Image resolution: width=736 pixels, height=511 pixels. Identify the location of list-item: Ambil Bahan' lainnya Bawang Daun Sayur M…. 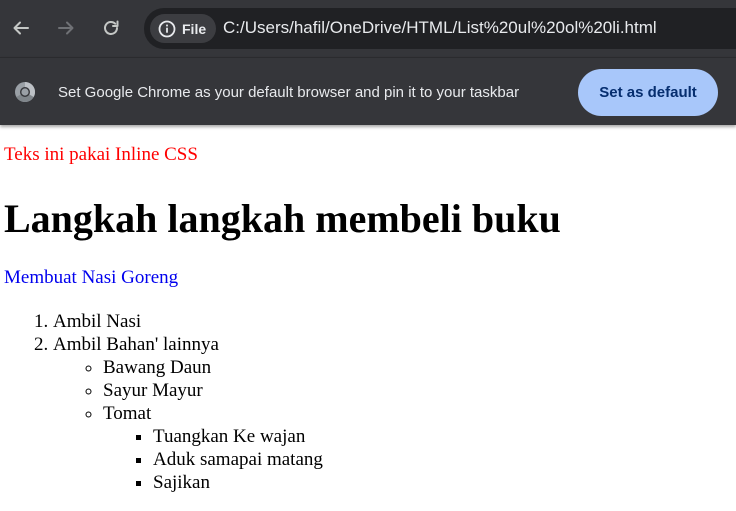
(188, 413).